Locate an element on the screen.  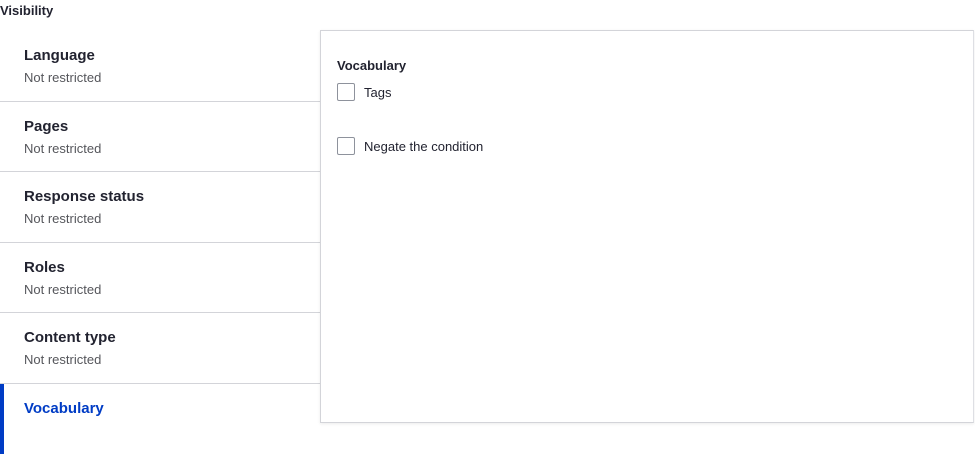
tab-title: Response status is located at coordinates (172, 197).